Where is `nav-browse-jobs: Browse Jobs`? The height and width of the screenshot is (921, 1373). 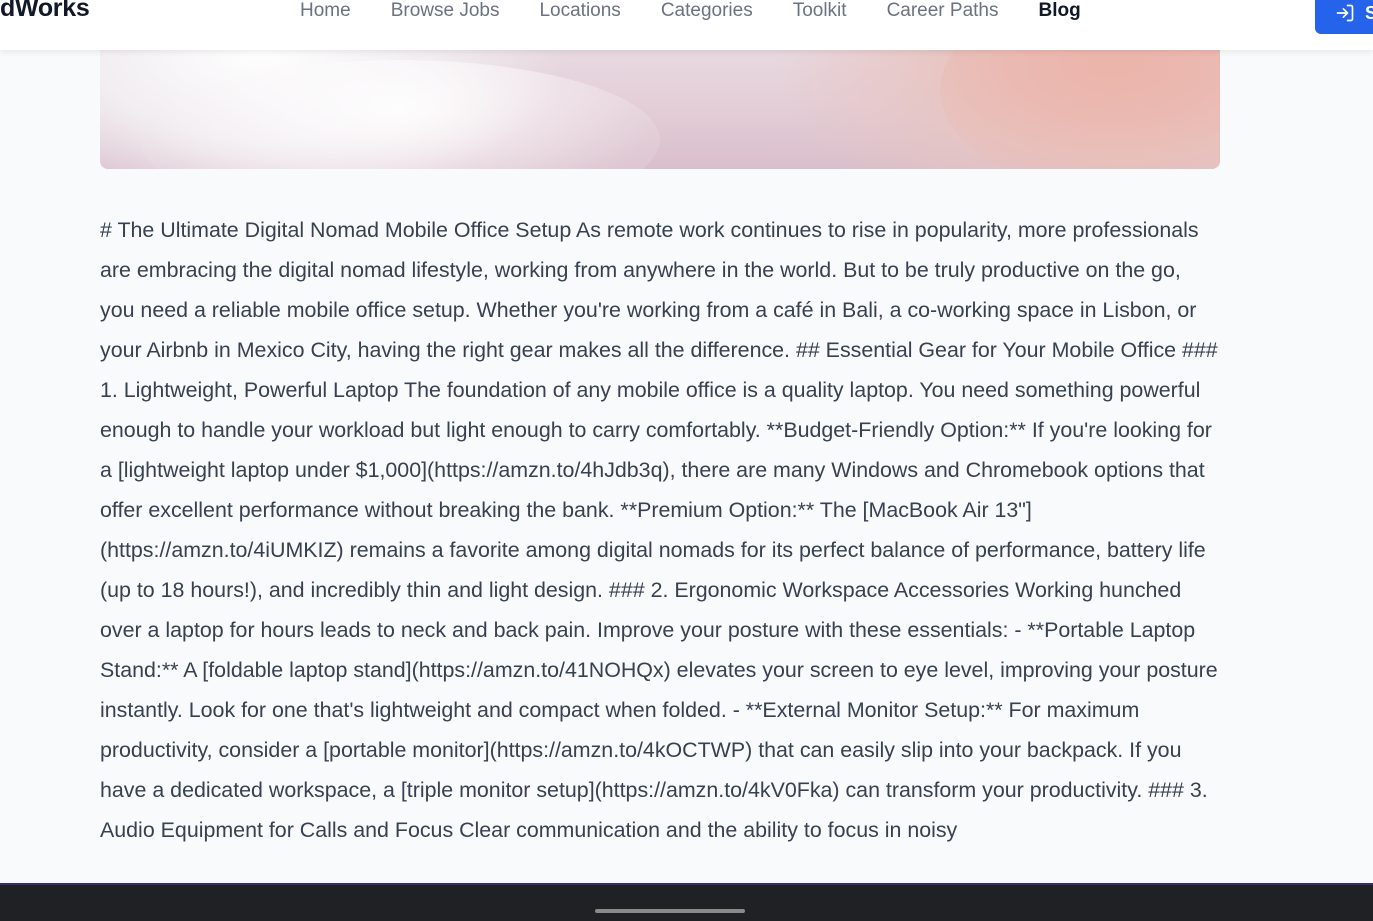 nav-browse-jobs: Browse Jobs is located at coordinates (445, 11).